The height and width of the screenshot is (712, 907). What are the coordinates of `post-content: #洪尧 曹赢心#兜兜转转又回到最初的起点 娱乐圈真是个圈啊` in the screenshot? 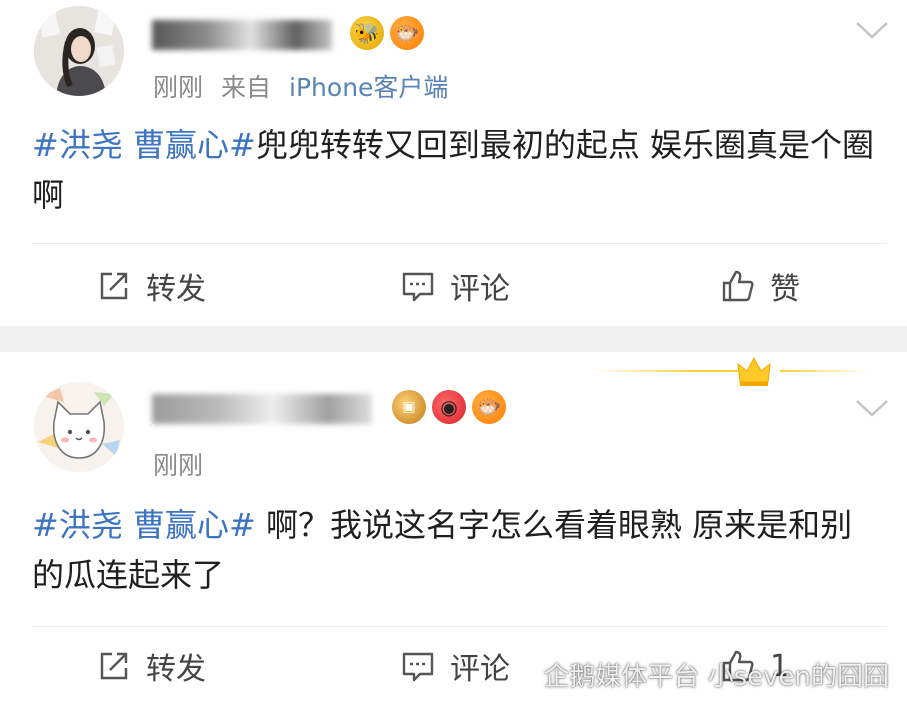 It's located at (457, 170).